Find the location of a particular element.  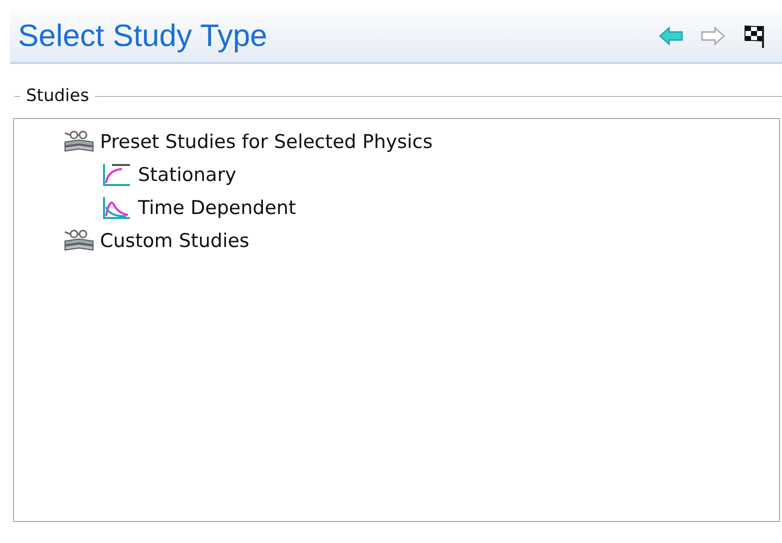

checkered-flag-icon is located at coordinates (754, 36).